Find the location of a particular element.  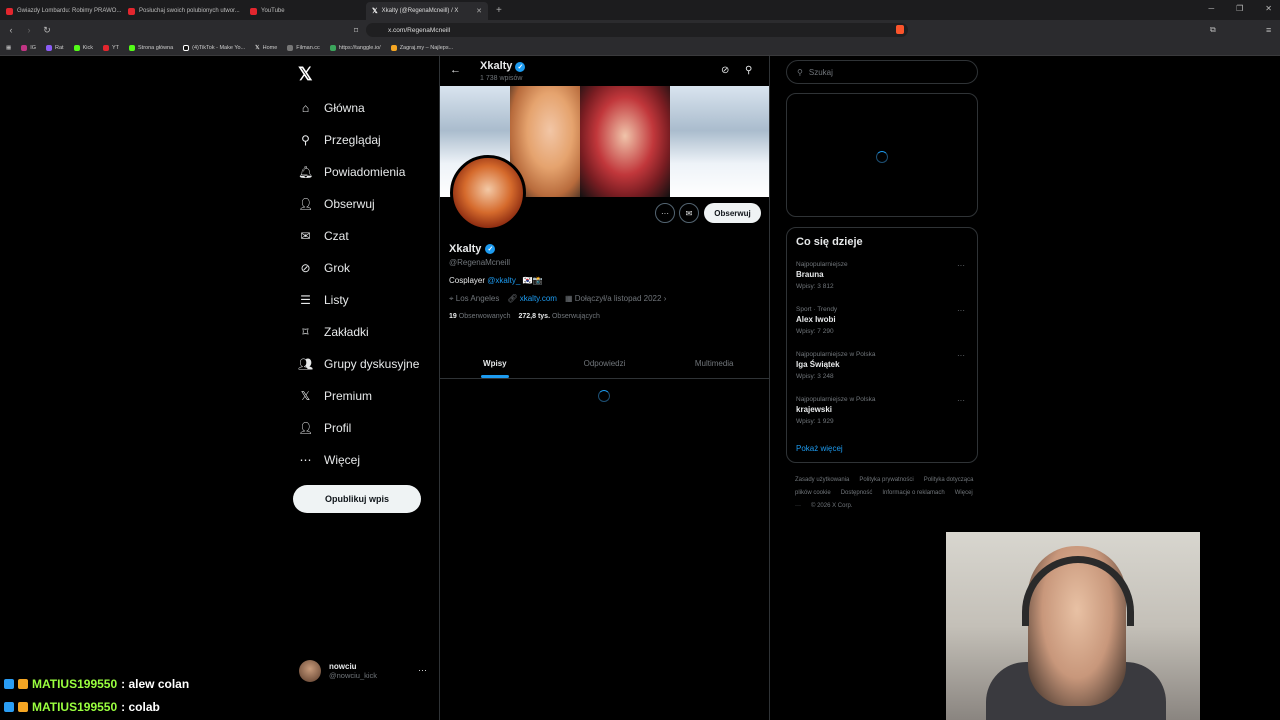

sidebar-item-10: 👤︎ Profil is located at coordinates (358, 428).